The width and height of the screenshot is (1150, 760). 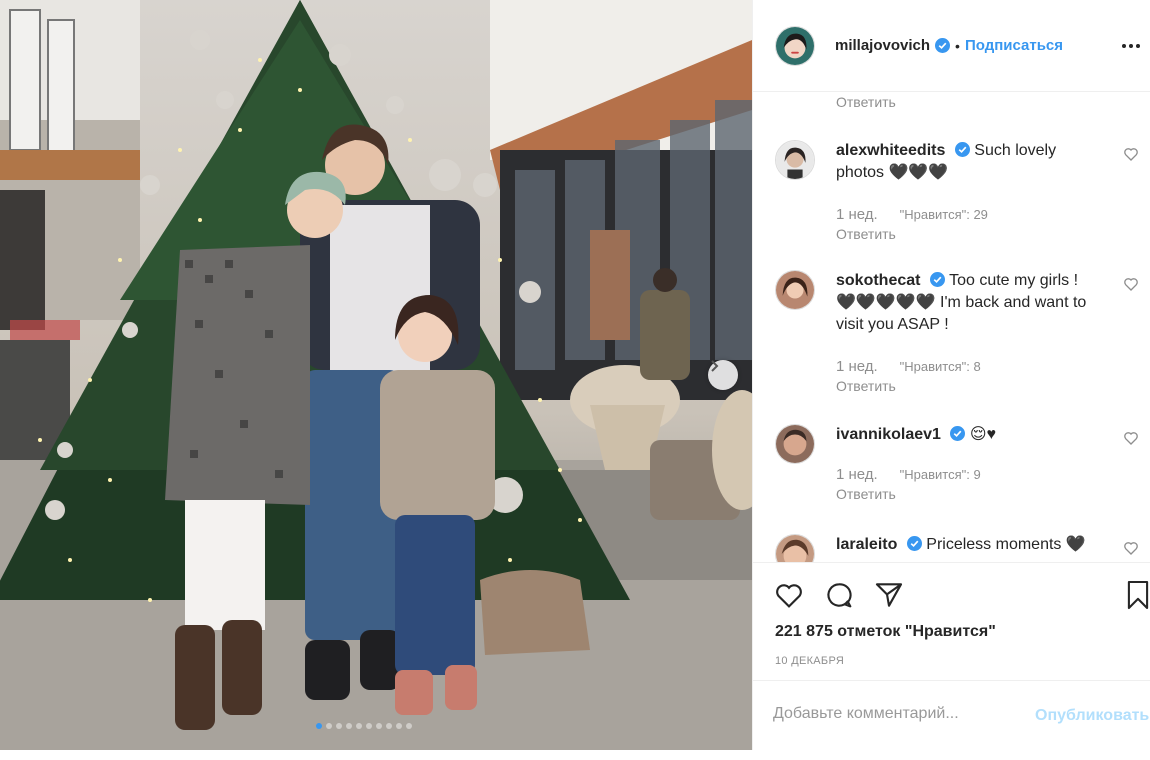 What do you see at coordinates (885, 632) in the screenshot?
I see `likes-count: 221 875 отметок "Нравится"` at bounding box center [885, 632].